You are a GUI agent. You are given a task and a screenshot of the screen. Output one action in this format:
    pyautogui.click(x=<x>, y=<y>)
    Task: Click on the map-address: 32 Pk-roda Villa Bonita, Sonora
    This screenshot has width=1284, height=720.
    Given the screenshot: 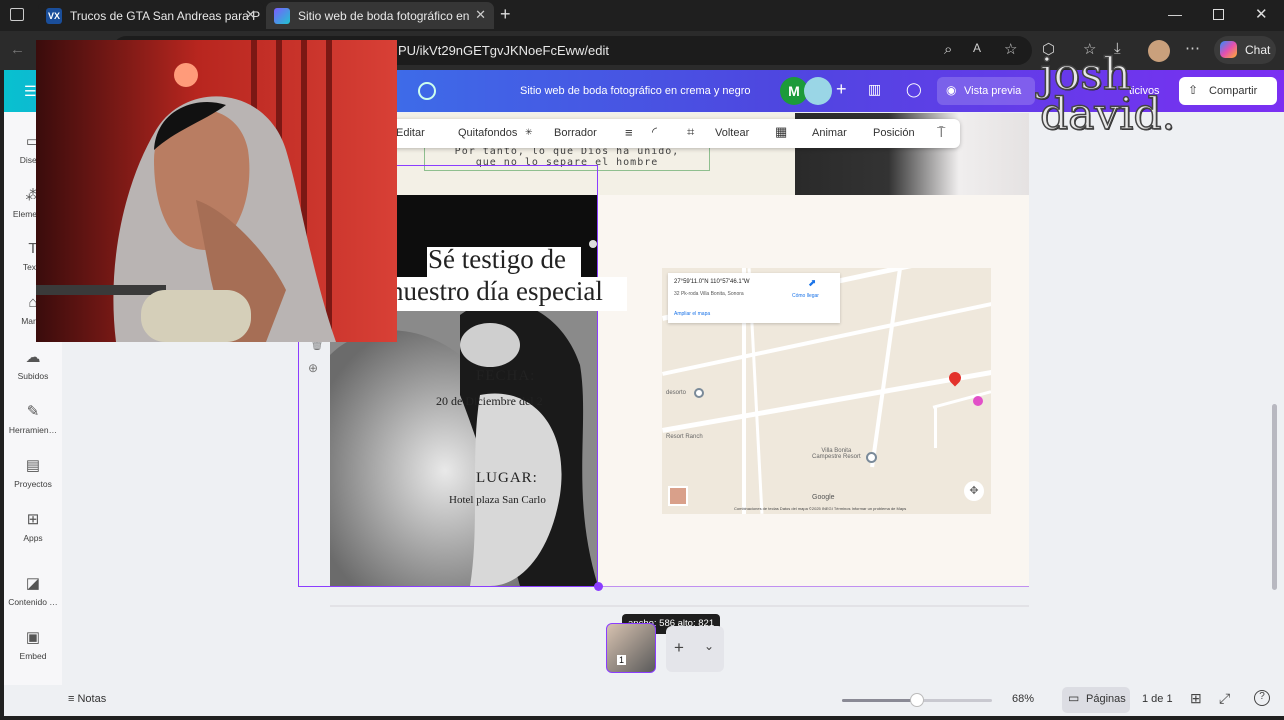 What is the action you would take?
    pyautogui.click(x=709, y=294)
    